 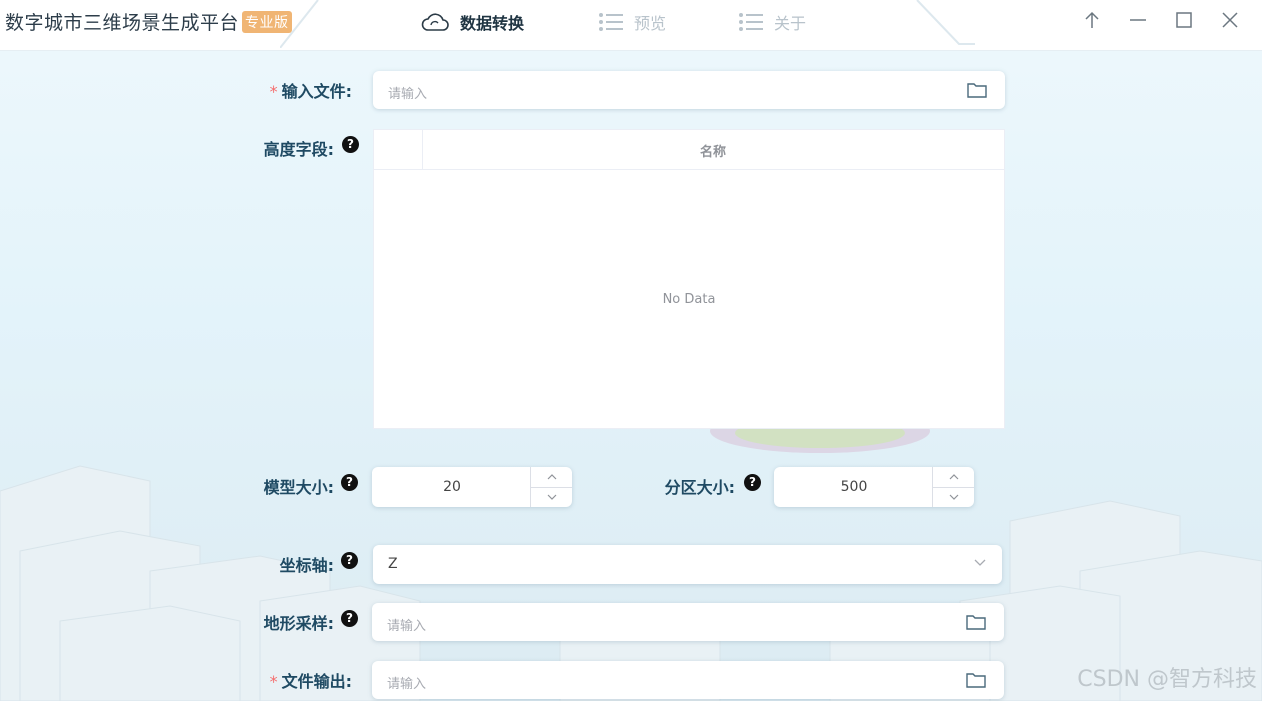 I want to click on title-bar: 数字城市三维场景生成平台 专业版 数据转换 预览 关于, so click(x=631, y=25).